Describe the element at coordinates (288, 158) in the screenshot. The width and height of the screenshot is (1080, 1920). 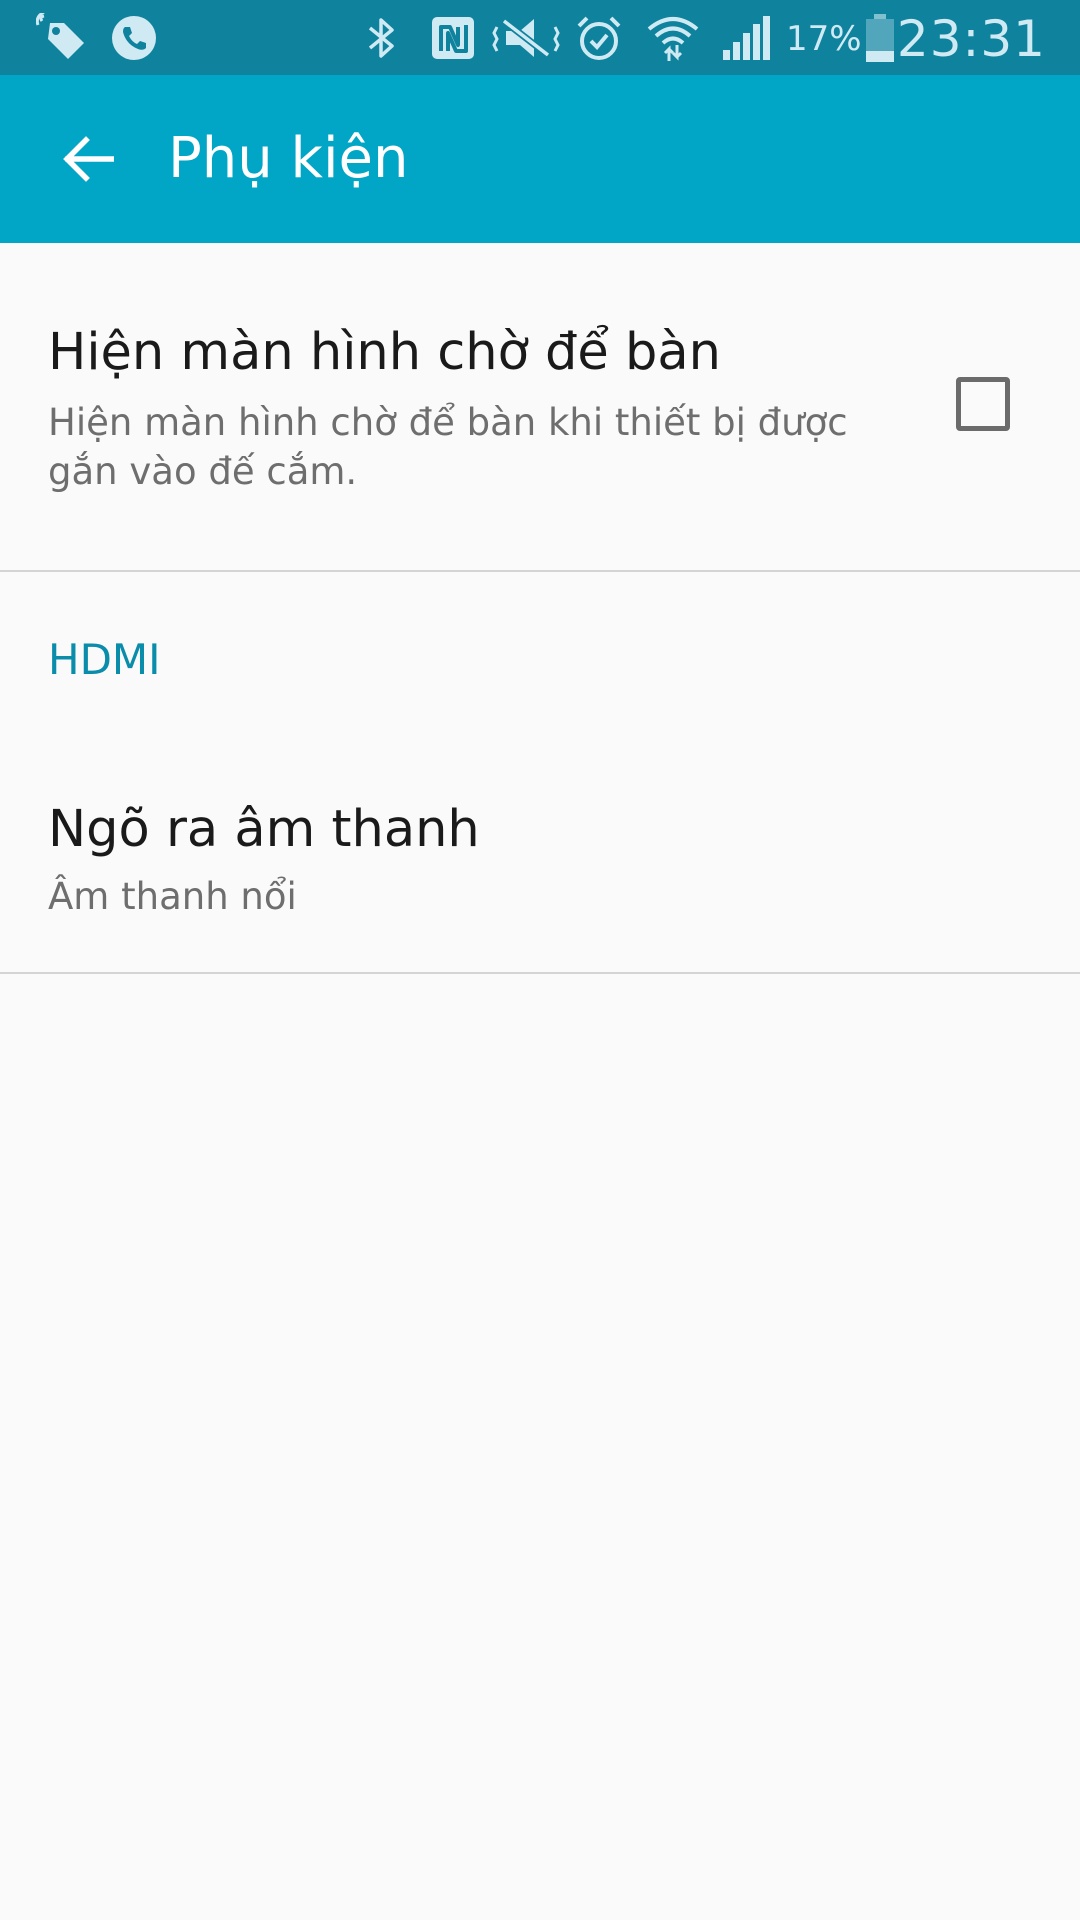
I see `page-title: Phụ kiện` at that location.